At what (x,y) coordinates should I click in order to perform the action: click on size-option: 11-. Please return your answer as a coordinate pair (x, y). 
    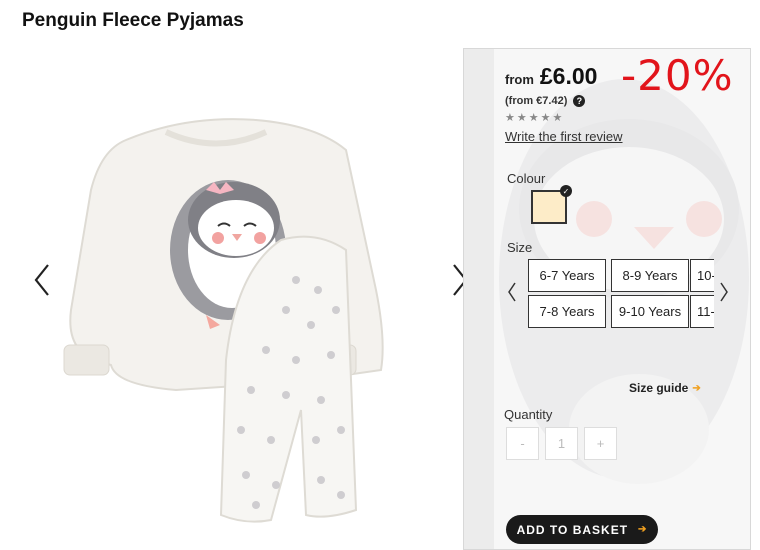
    Looking at the image, I should click on (702, 311).